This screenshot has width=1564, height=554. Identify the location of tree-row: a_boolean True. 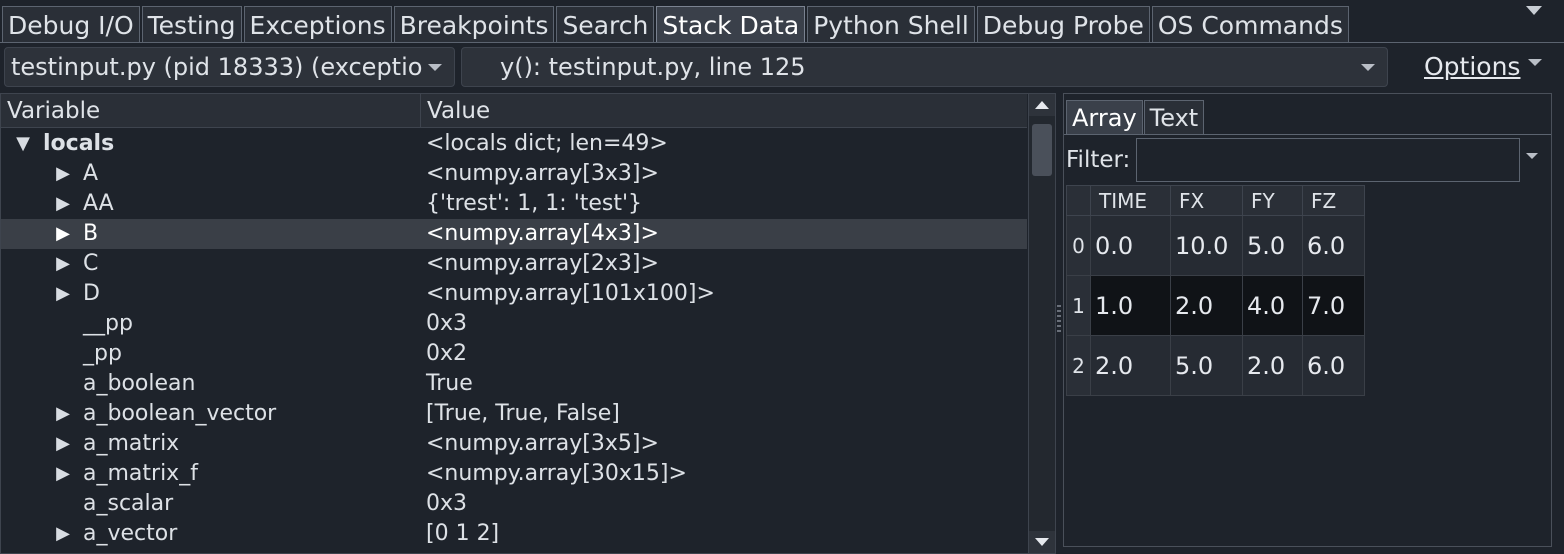
(514, 384).